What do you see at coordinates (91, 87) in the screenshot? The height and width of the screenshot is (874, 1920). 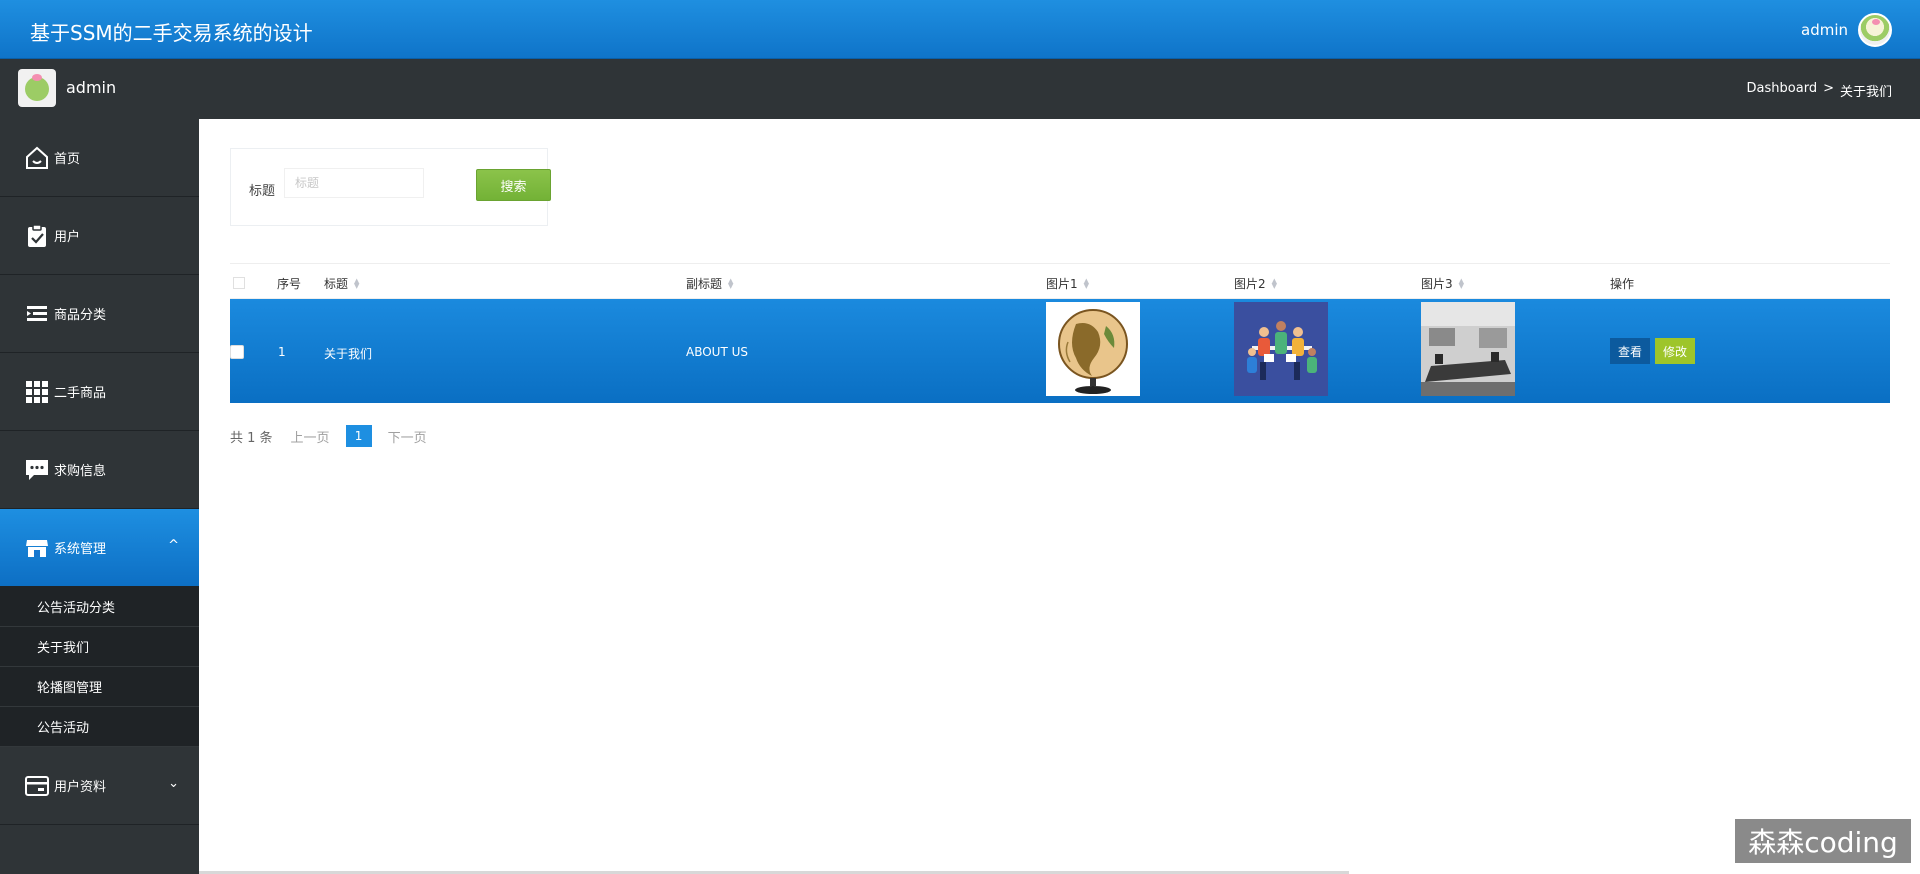 I see `admin-name: admin` at bounding box center [91, 87].